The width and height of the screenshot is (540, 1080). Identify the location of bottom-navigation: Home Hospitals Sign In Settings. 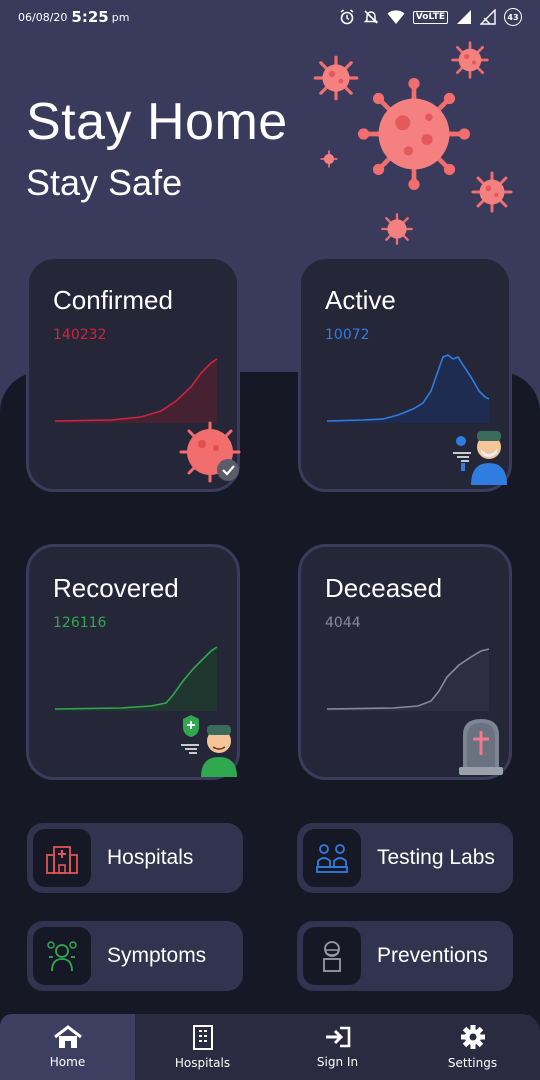
(270, 1047).